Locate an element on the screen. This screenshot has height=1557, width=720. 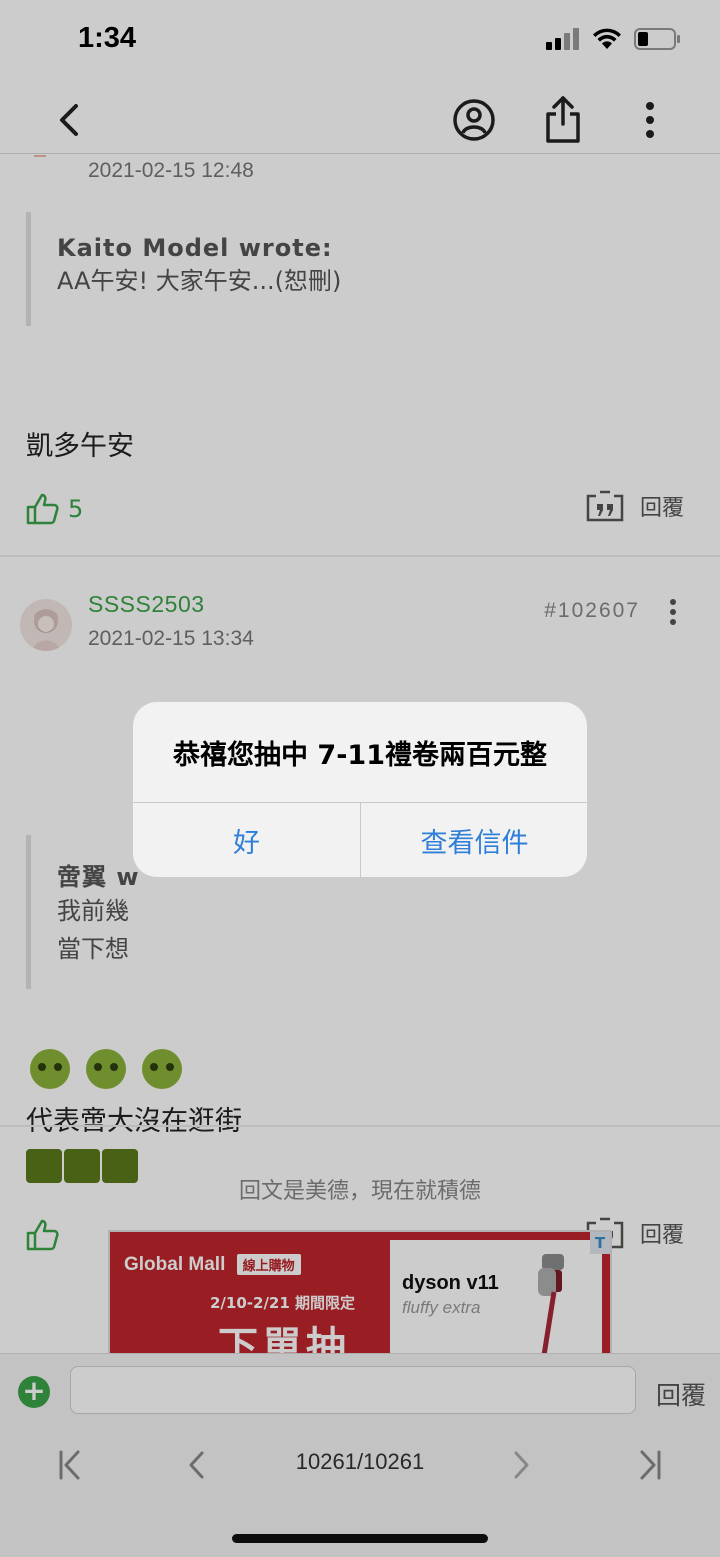
alert-message: 恭禧您抽中 7-11禮卷兩百元整 is located at coordinates (360, 755).